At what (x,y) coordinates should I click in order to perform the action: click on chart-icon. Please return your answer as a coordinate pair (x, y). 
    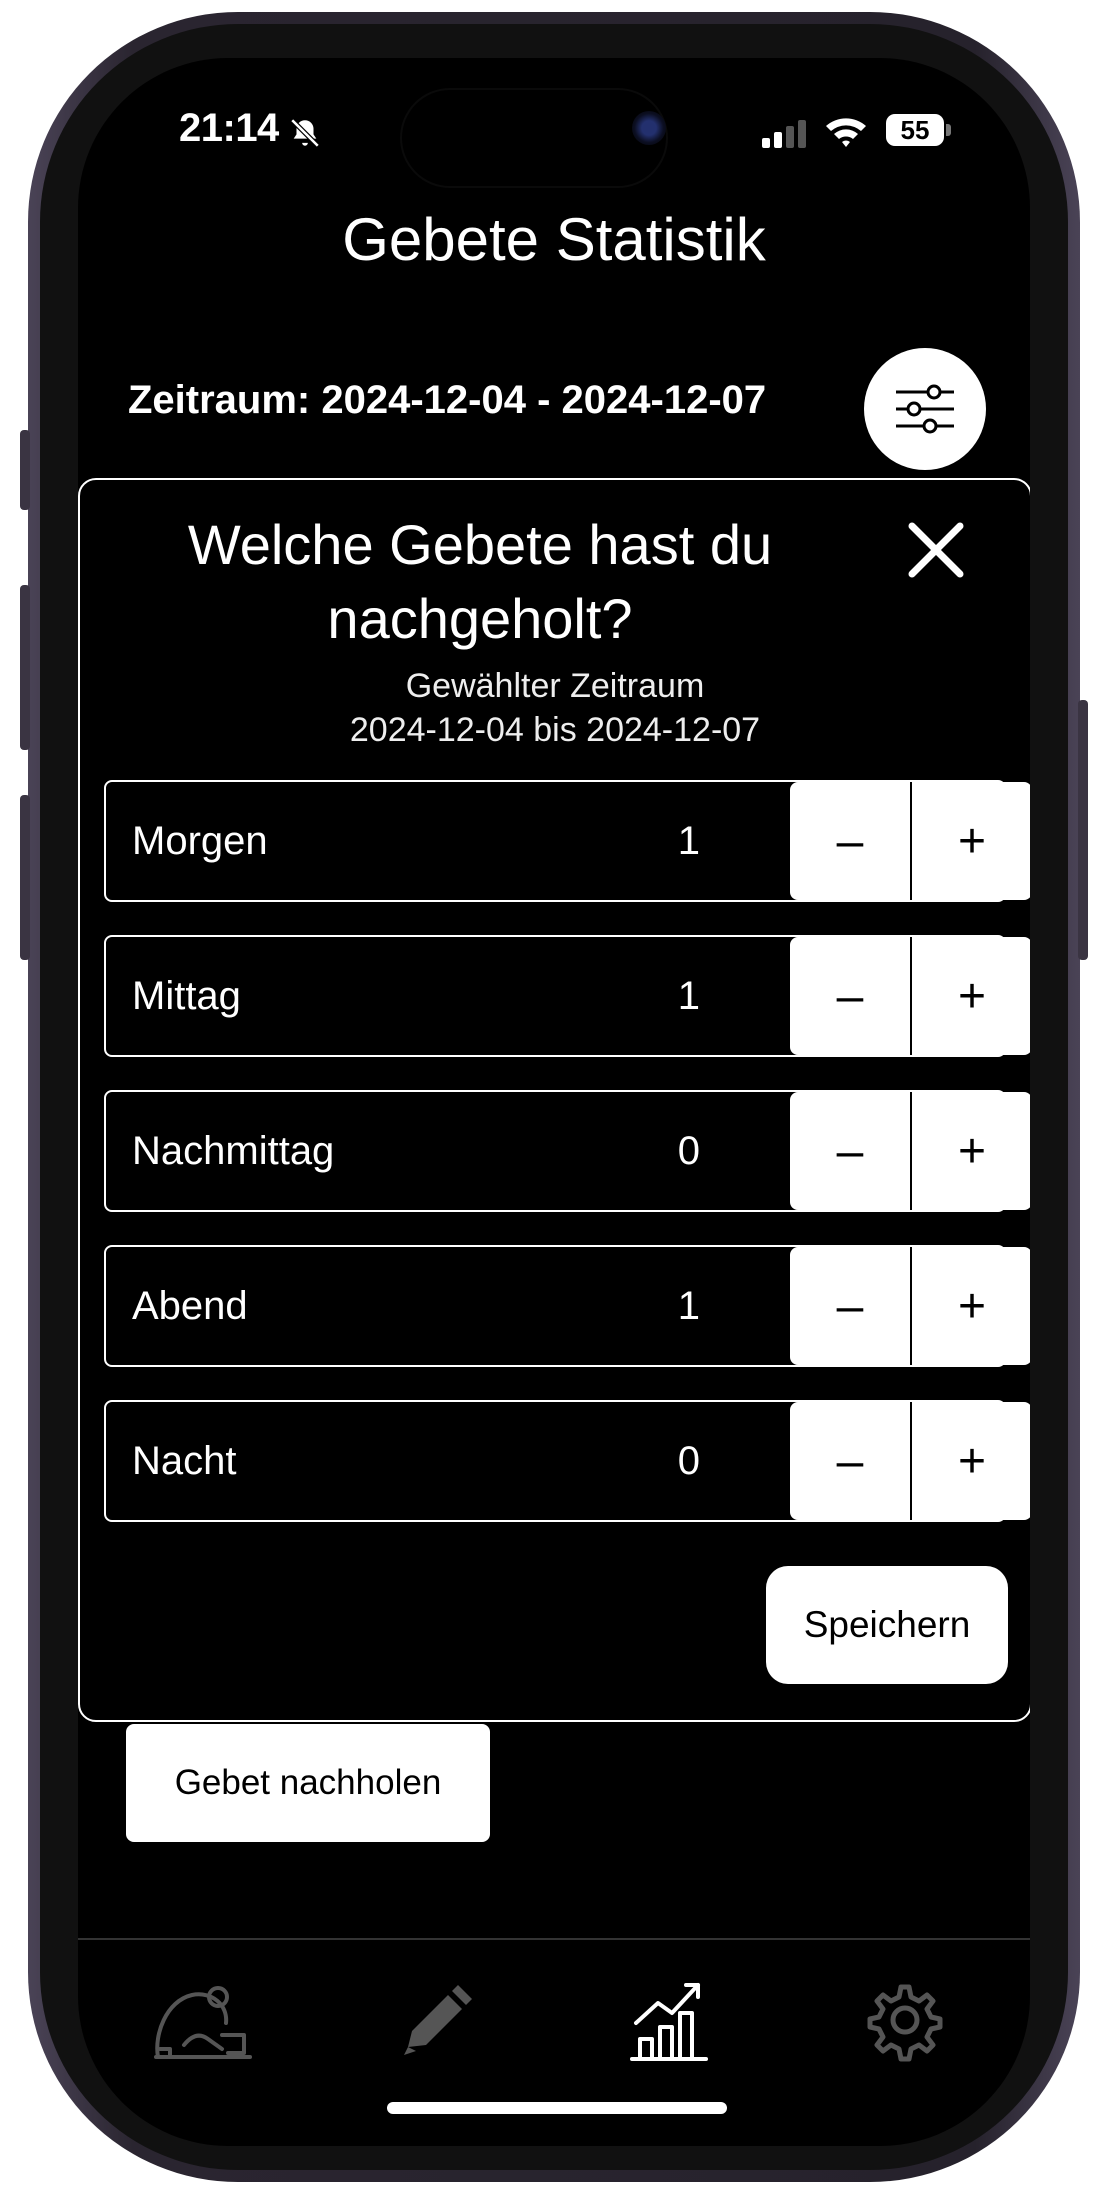
    Looking at the image, I should click on (669, 2020).